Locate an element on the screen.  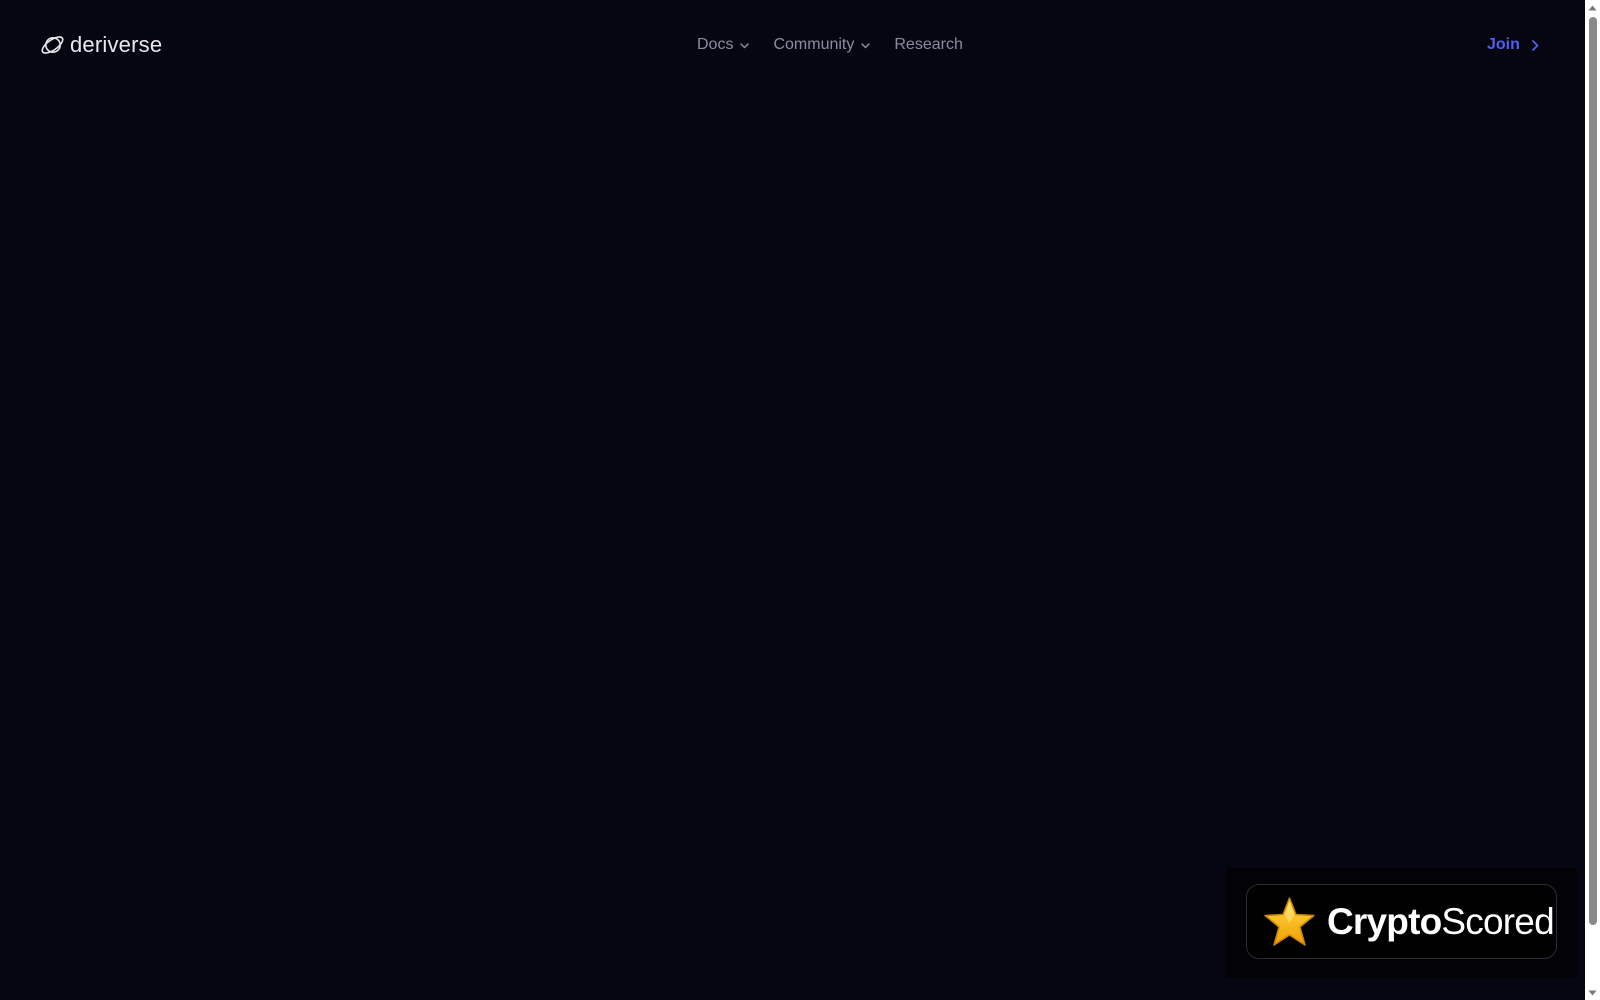
badge-label: CryptoScored is located at coordinates (1441, 922).